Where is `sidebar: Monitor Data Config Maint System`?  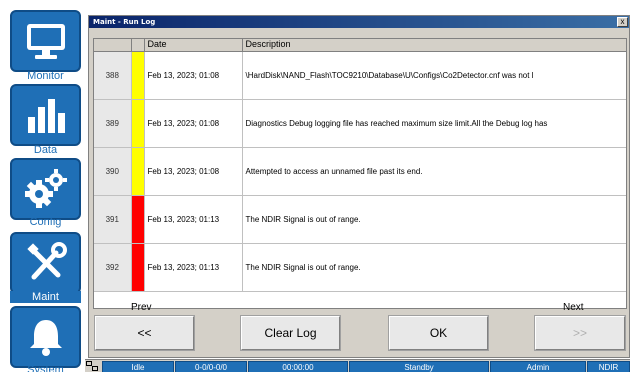 sidebar: Monitor Data Config Maint System is located at coordinates (44, 186).